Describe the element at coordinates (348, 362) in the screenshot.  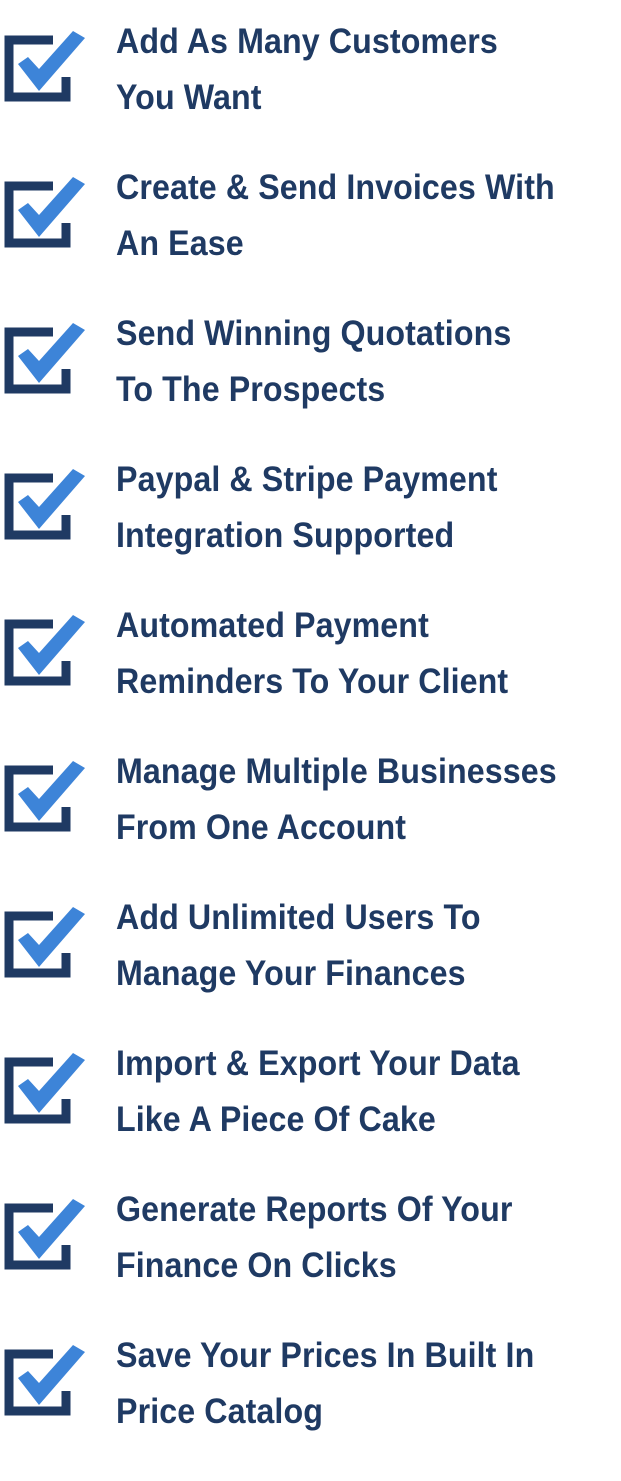
I see `feature-text: Send Winning Quotations To The Prospects` at that location.